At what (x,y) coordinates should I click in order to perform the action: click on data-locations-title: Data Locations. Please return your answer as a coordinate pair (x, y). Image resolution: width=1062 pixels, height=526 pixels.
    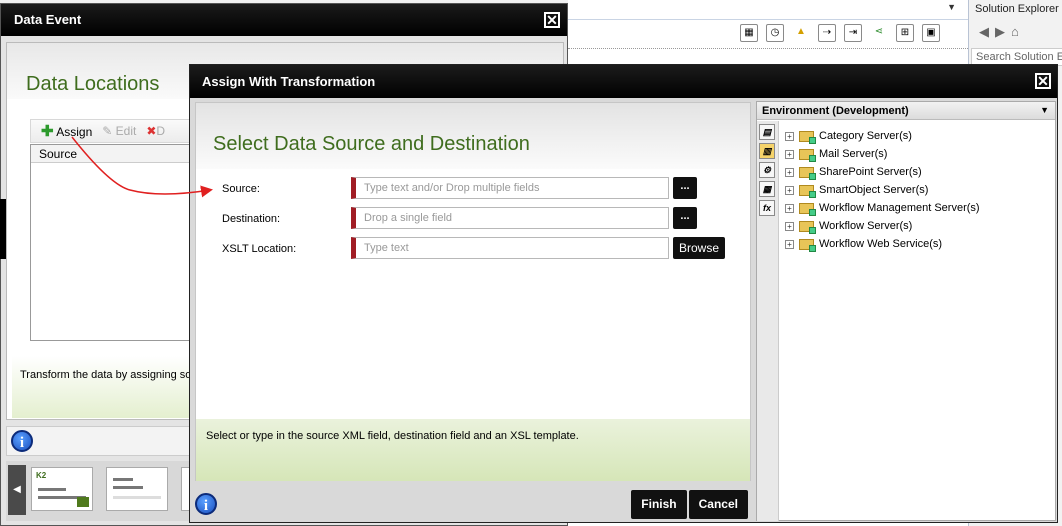
    Looking at the image, I should click on (93, 84).